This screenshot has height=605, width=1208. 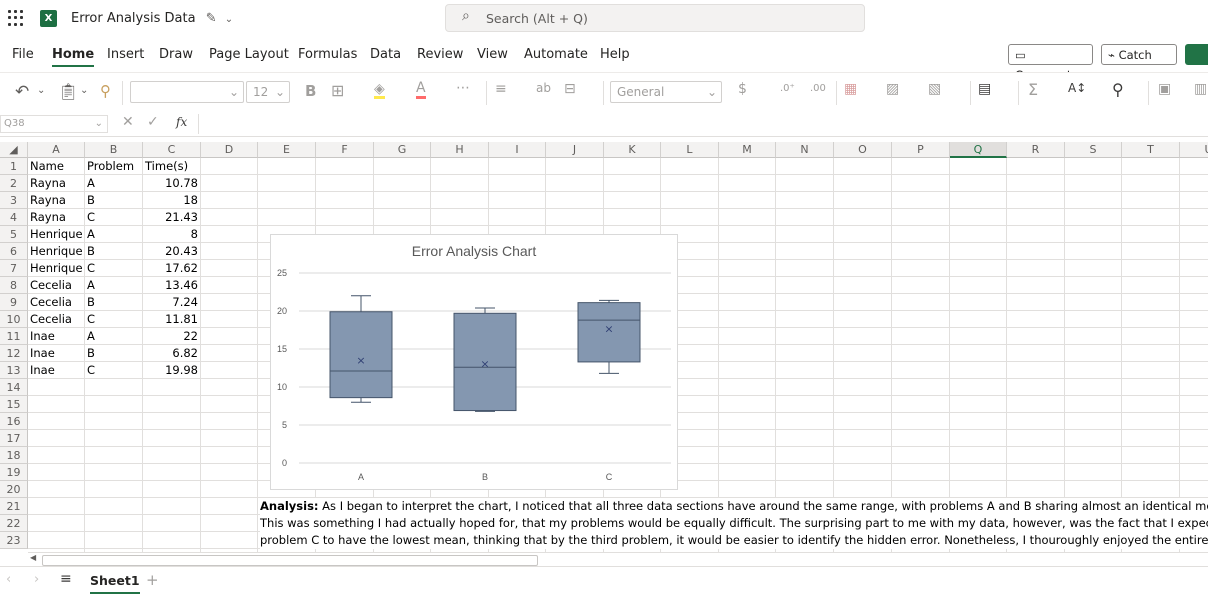 What do you see at coordinates (290, 560) in the screenshot?
I see `scrollbar-thumb` at bounding box center [290, 560].